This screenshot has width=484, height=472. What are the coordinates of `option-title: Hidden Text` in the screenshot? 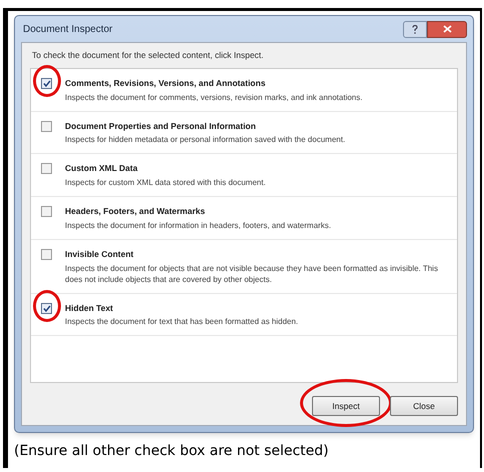 It's located at (89, 308).